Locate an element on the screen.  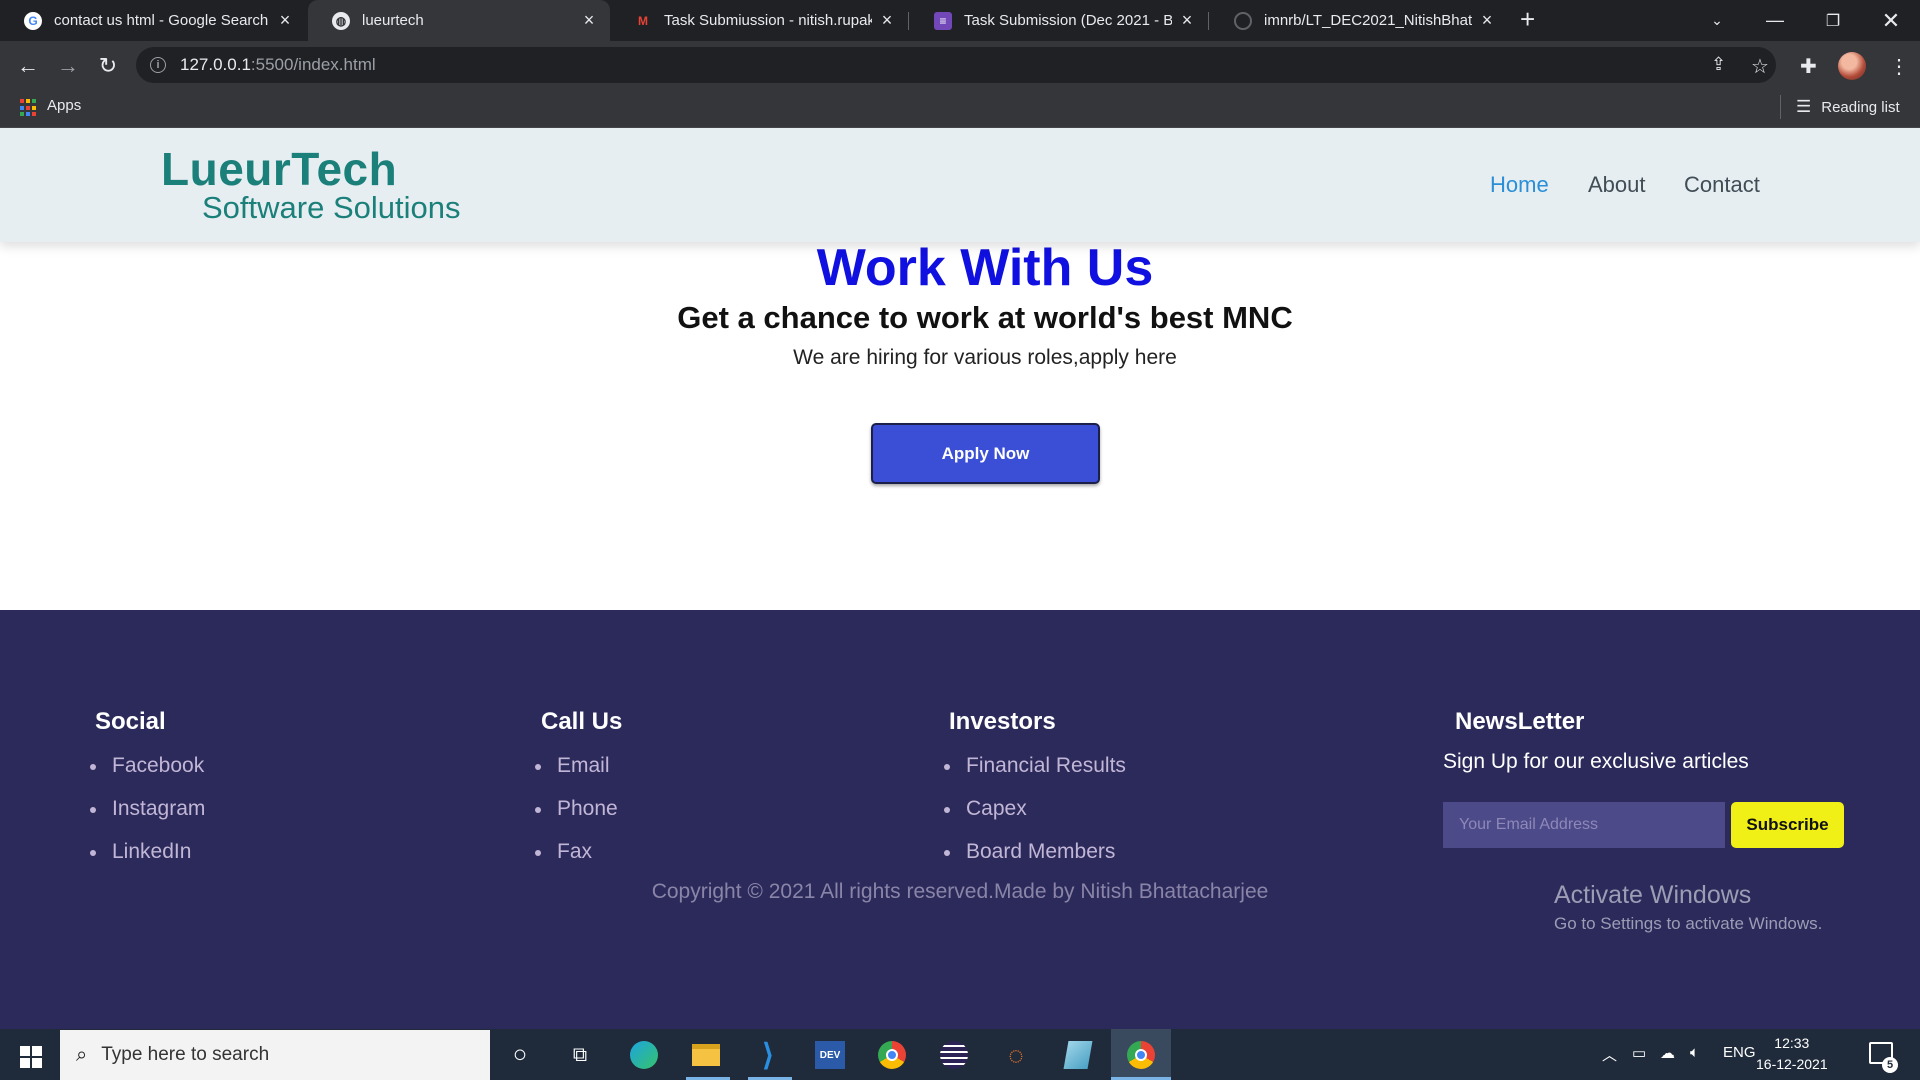
tab-google-forms: ≡ Task Submission (Dec 2021 - Batc × is located at coordinates (1059, 20).